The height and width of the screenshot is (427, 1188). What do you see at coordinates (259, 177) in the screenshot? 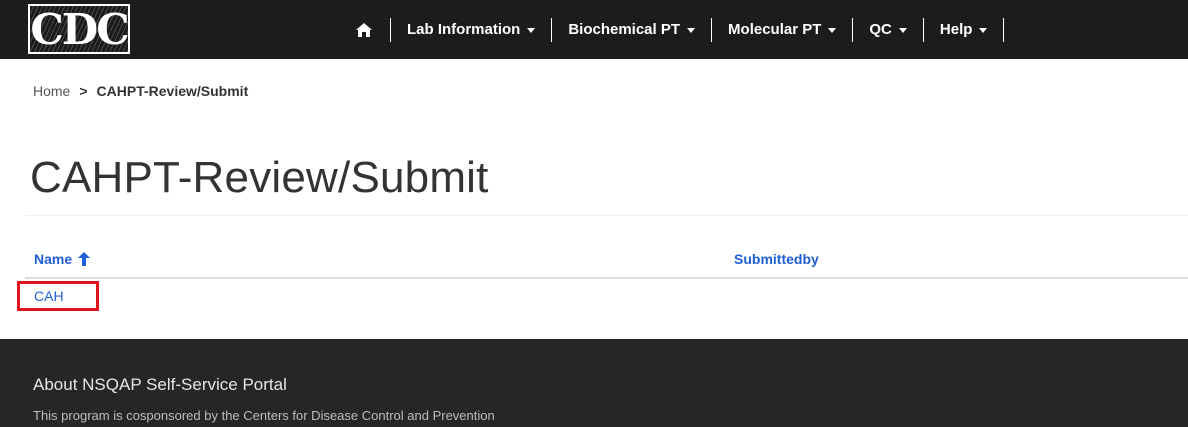
I see `page-title: CAHPT-Review/Submit` at bounding box center [259, 177].